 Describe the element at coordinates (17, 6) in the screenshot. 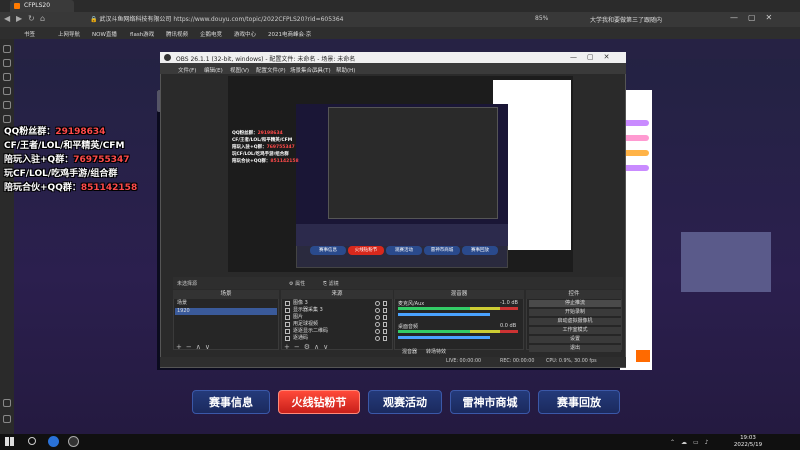

I see `site-favicon-icon` at that location.